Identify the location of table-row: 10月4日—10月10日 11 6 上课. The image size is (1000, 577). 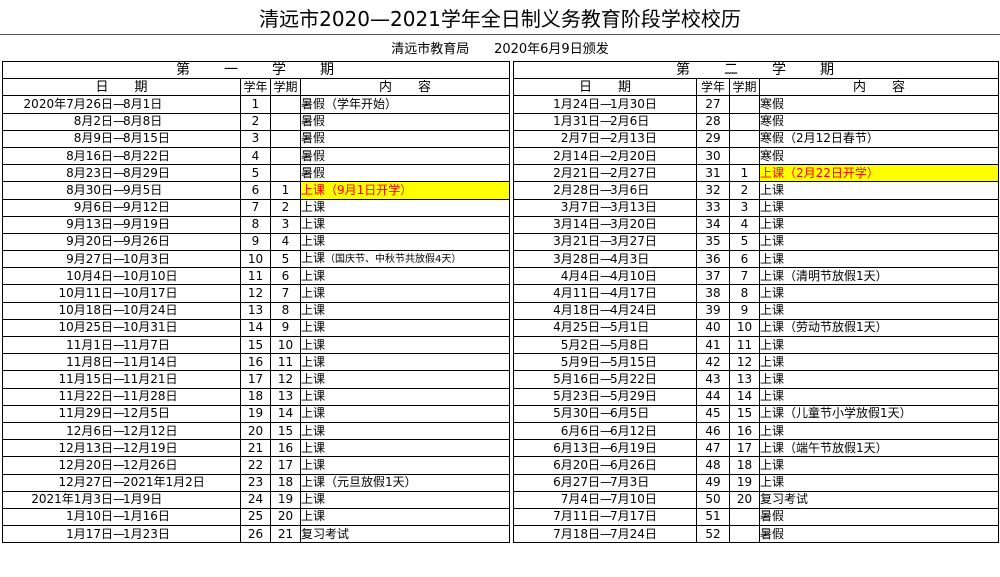
(256, 276).